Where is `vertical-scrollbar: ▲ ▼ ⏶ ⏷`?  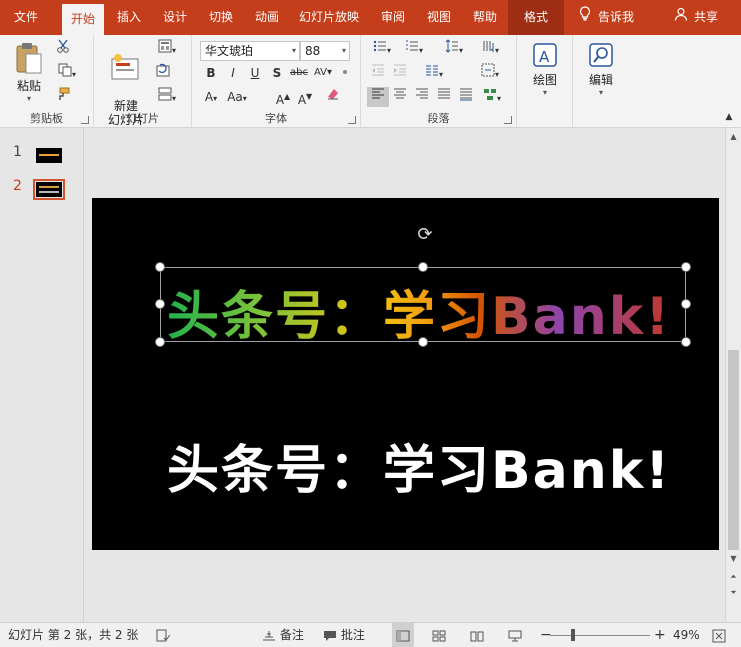
vertical-scrollbar: ▲ ▼ ⏶ ⏷ is located at coordinates (733, 375).